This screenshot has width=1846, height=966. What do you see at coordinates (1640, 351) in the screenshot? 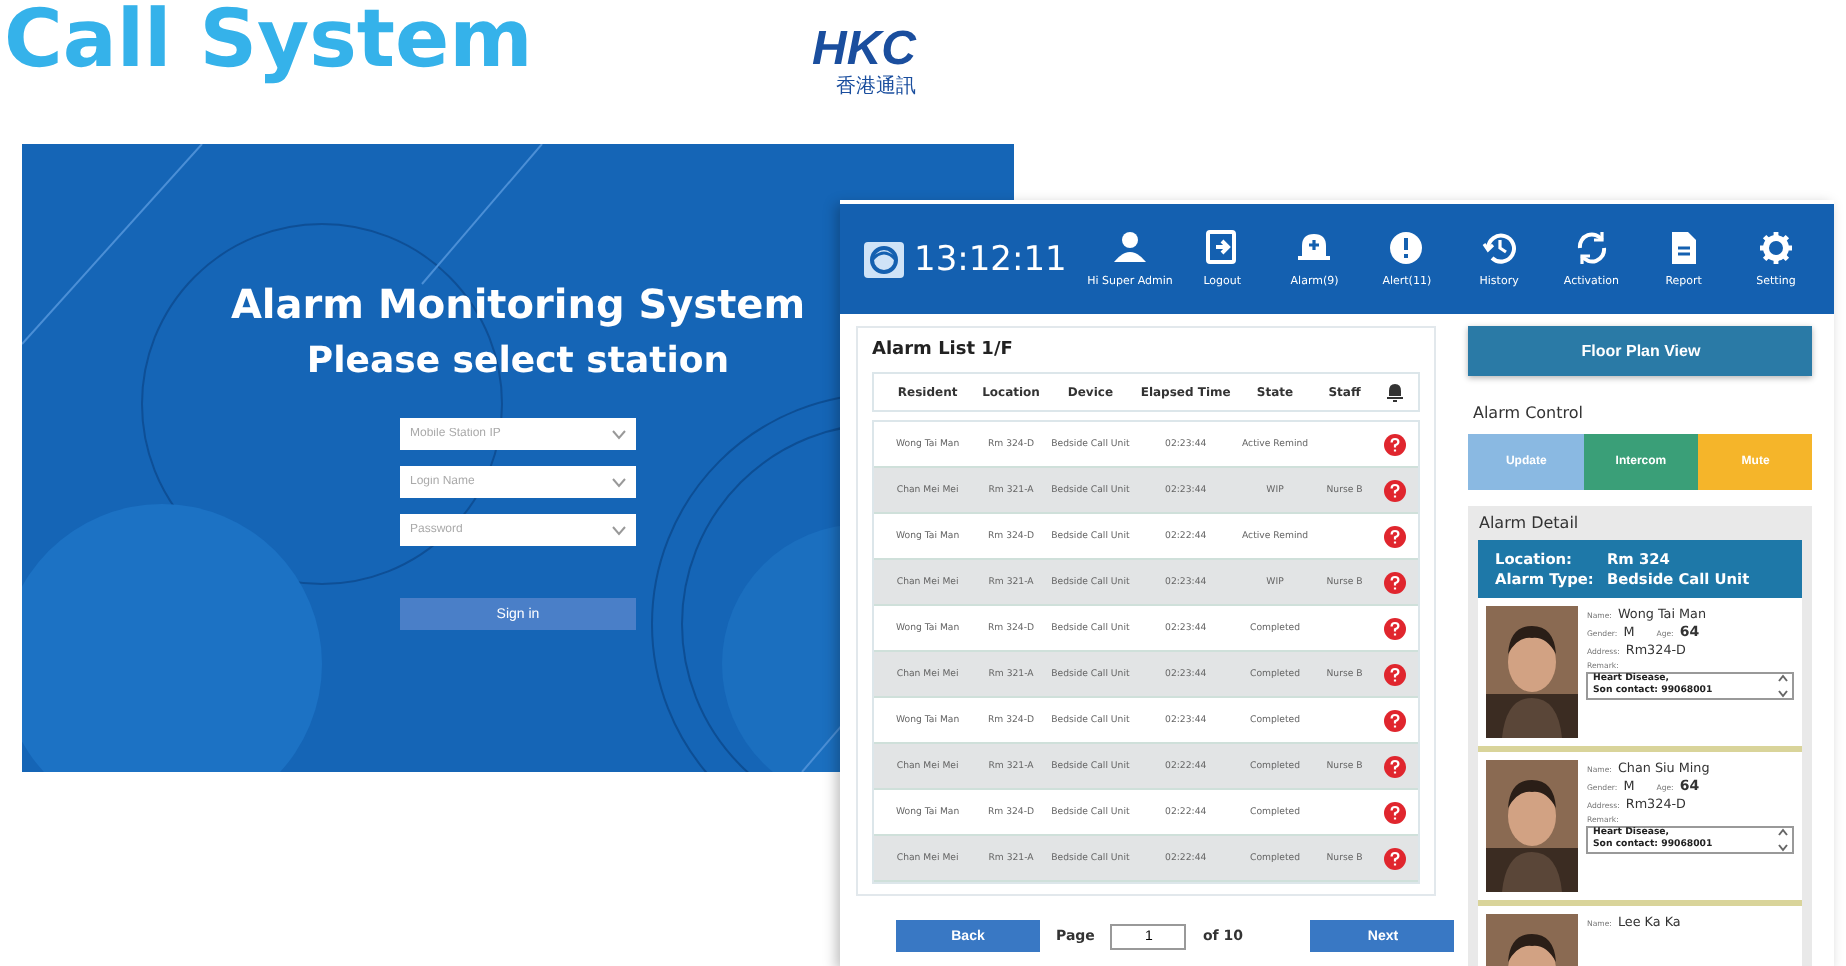
I see `floor-plan-button: Floor Plan View` at bounding box center [1640, 351].